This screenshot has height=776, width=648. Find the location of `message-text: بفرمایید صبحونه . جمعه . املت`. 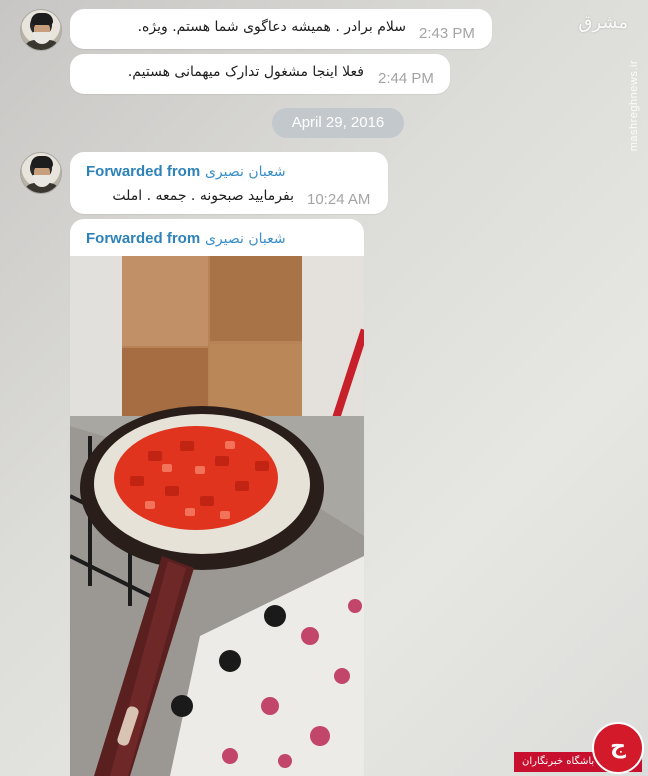

message-text: بفرمایید صبحونه . جمعه . املت is located at coordinates (203, 196).